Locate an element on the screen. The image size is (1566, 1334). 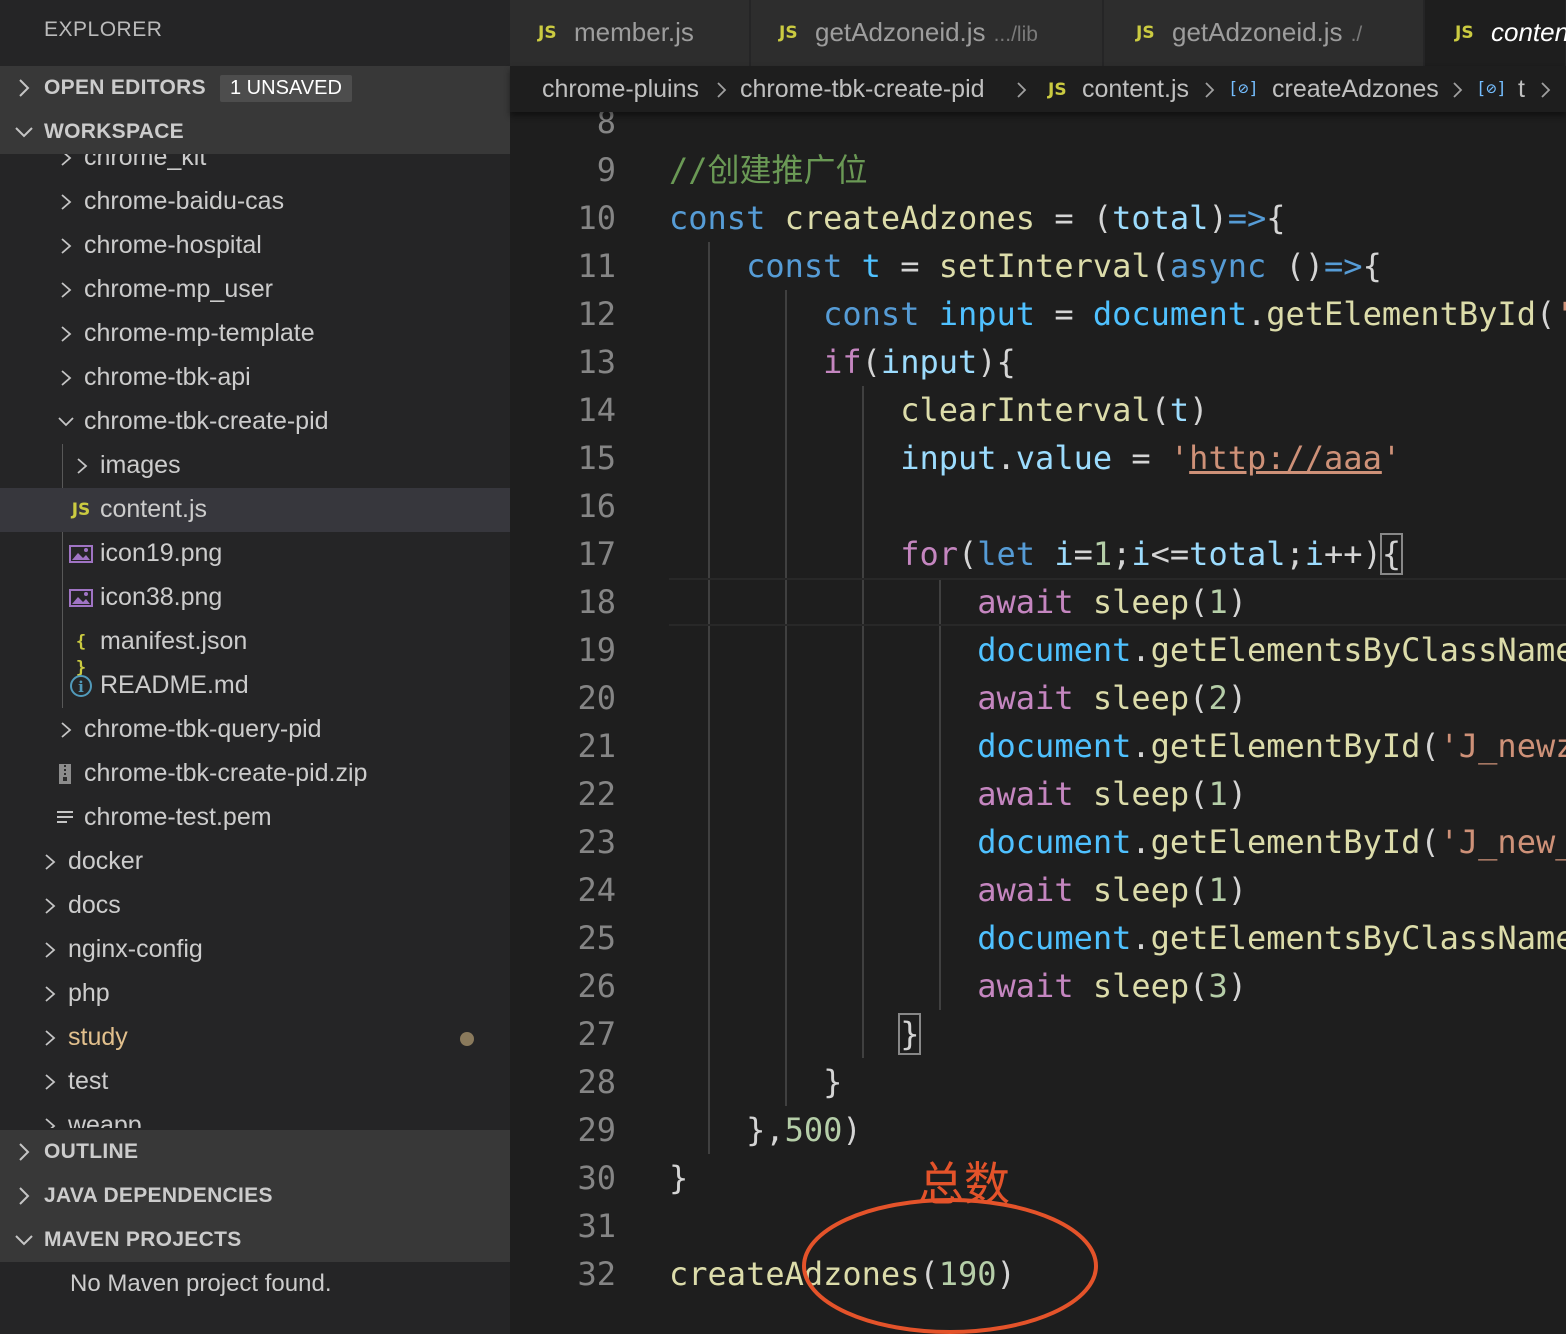
code-line: await sleep(2) is located at coordinates (958, 698).